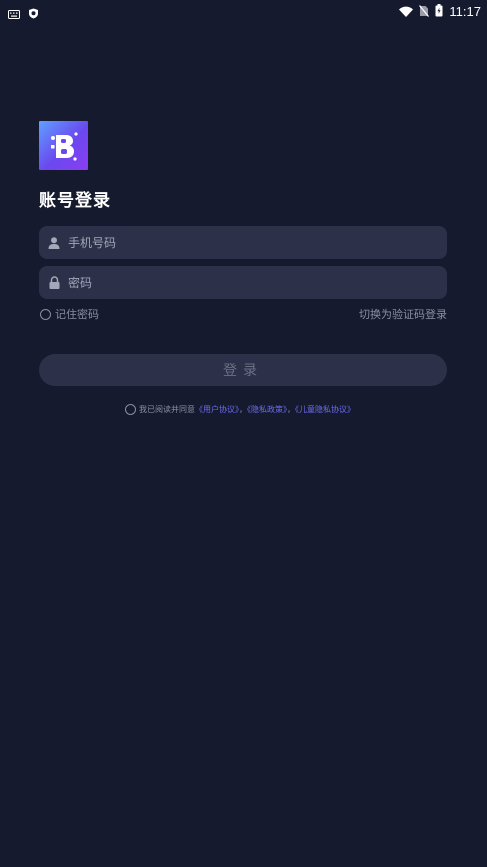 The image size is (487, 867). I want to click on lock-icon, so click(54, 283).